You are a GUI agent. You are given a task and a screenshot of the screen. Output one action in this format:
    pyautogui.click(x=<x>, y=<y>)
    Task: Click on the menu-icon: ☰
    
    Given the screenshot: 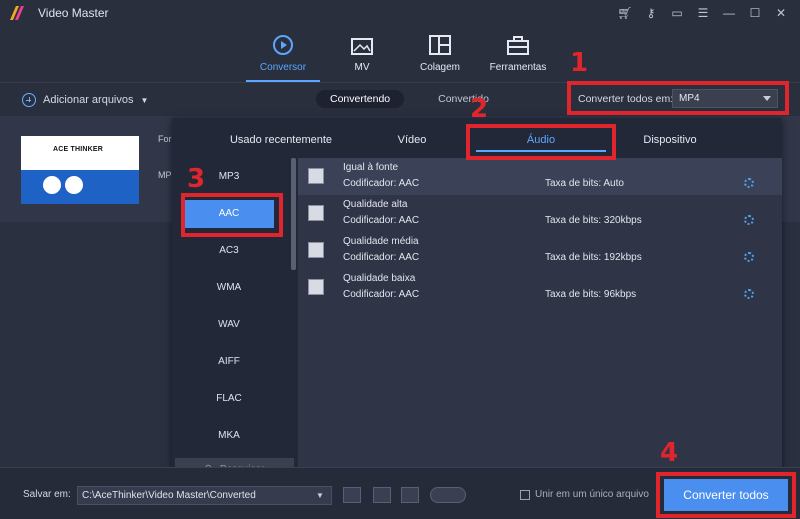 What is the action you would take?
    pyautogui.click(x=703, y=13)
    